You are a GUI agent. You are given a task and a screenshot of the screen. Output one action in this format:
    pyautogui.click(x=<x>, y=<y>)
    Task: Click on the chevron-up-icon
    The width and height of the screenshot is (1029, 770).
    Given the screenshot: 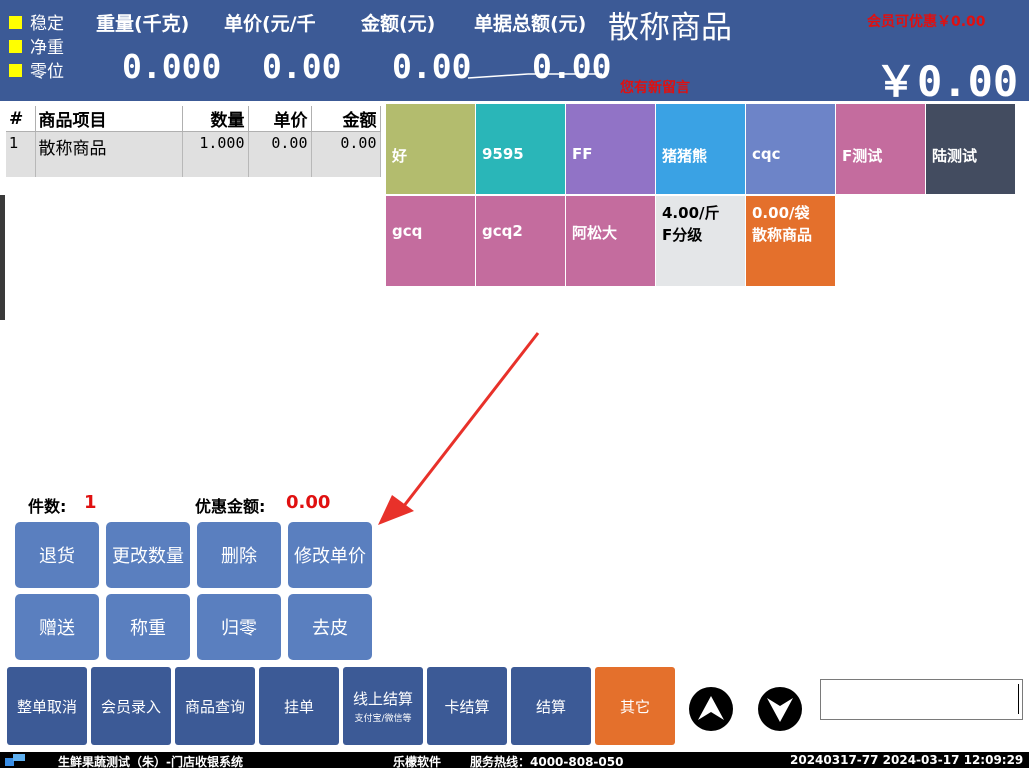 What is the action you would take?
    pyautogui.click(x=711, y=708)
    